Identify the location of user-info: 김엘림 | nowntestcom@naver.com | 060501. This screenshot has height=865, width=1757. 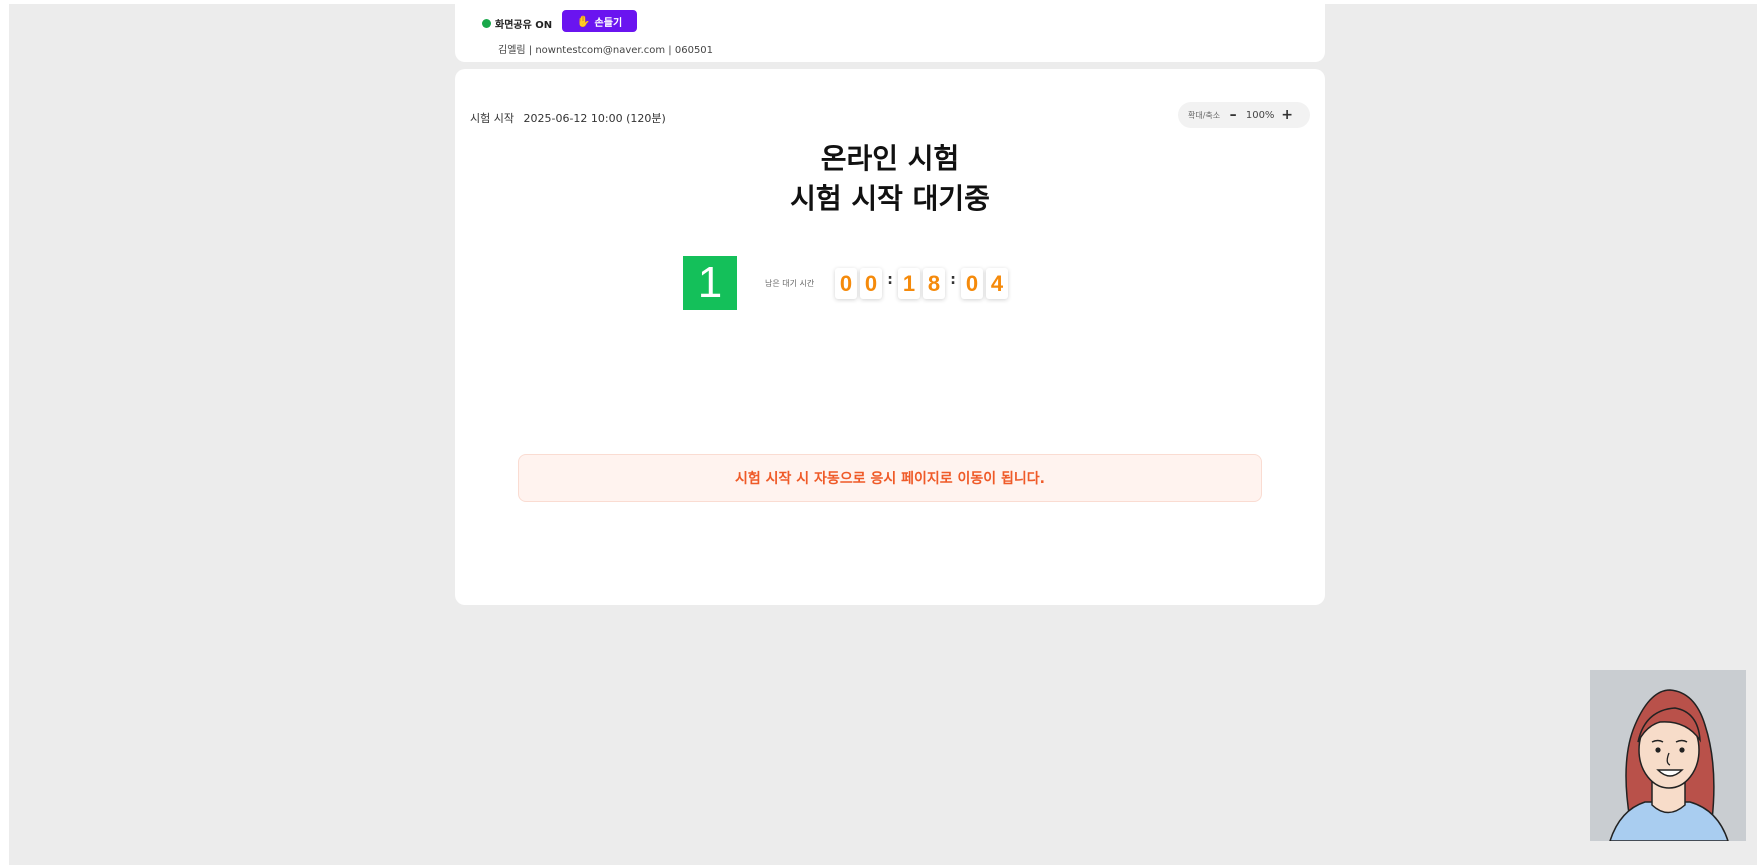
(606, 50).